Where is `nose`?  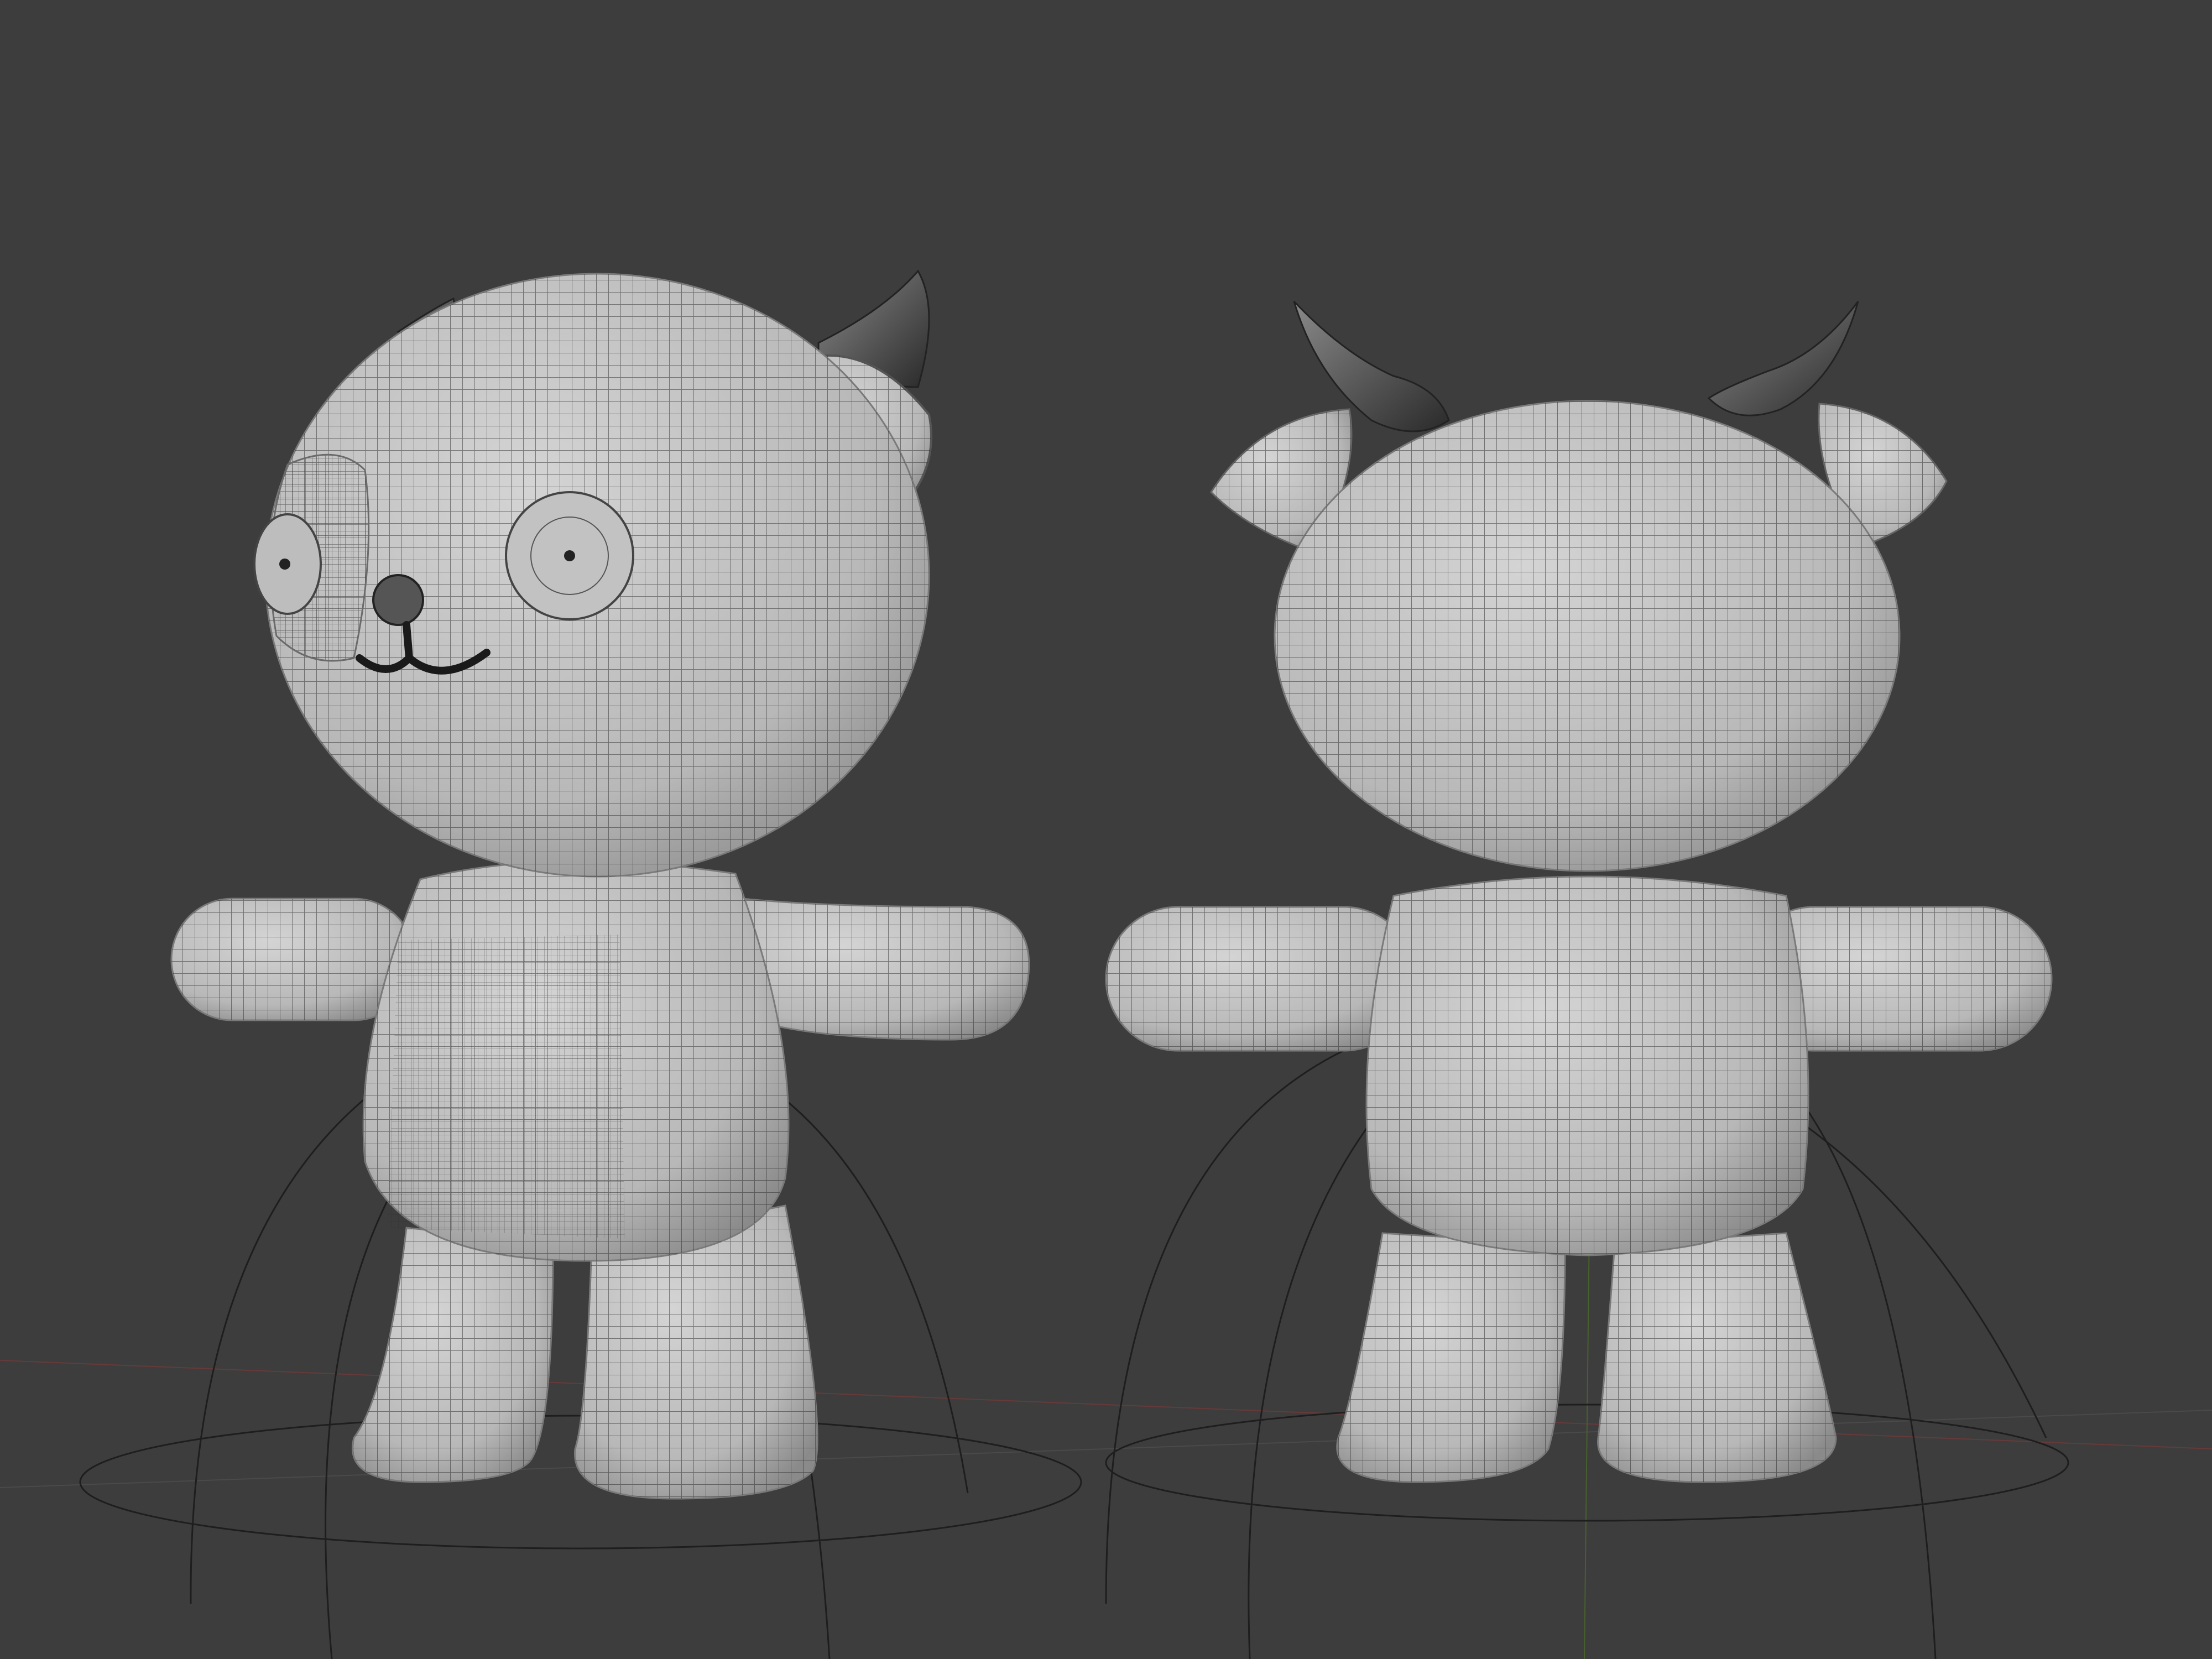 nose is located at coordinates (398, 600).